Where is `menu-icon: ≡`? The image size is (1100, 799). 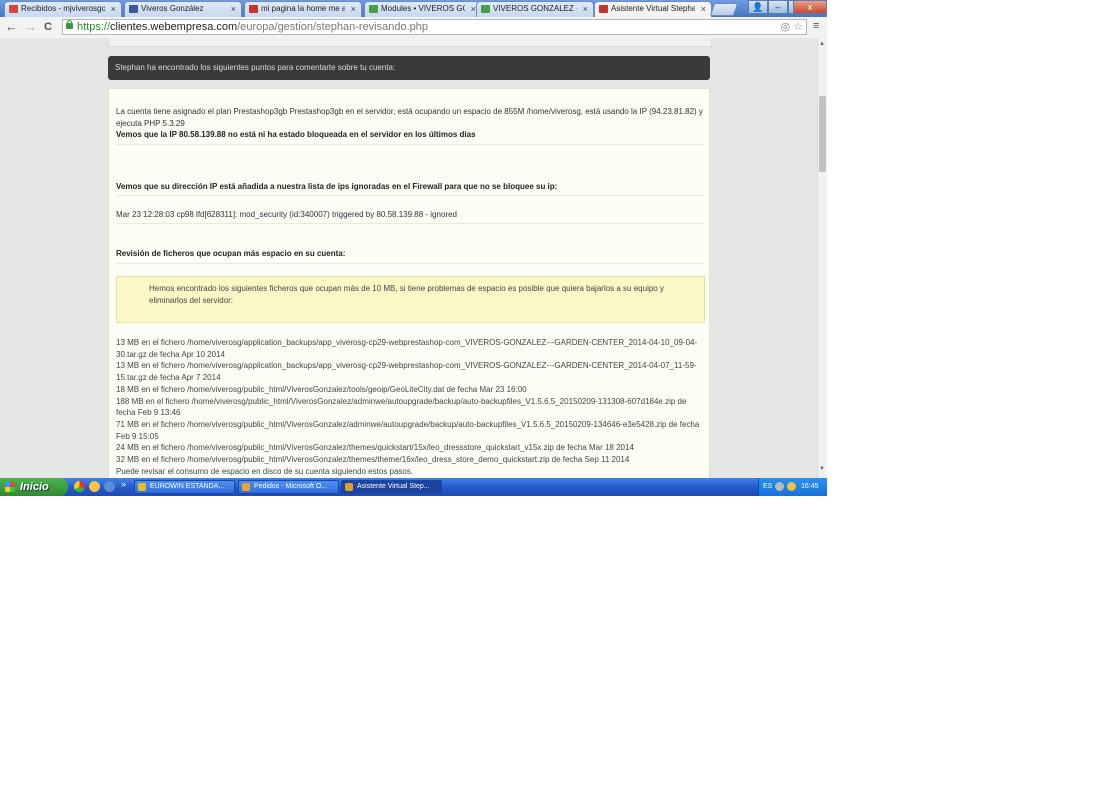 menu-icon: ≡ is located at coordinates (816, 26).